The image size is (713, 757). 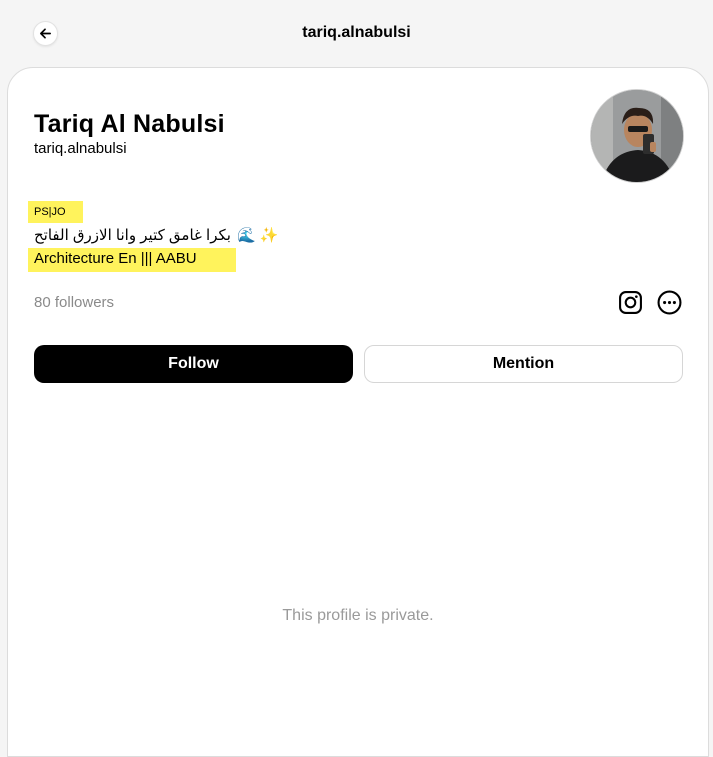 I want to click on more-options-button, so click(x=669, y=302).